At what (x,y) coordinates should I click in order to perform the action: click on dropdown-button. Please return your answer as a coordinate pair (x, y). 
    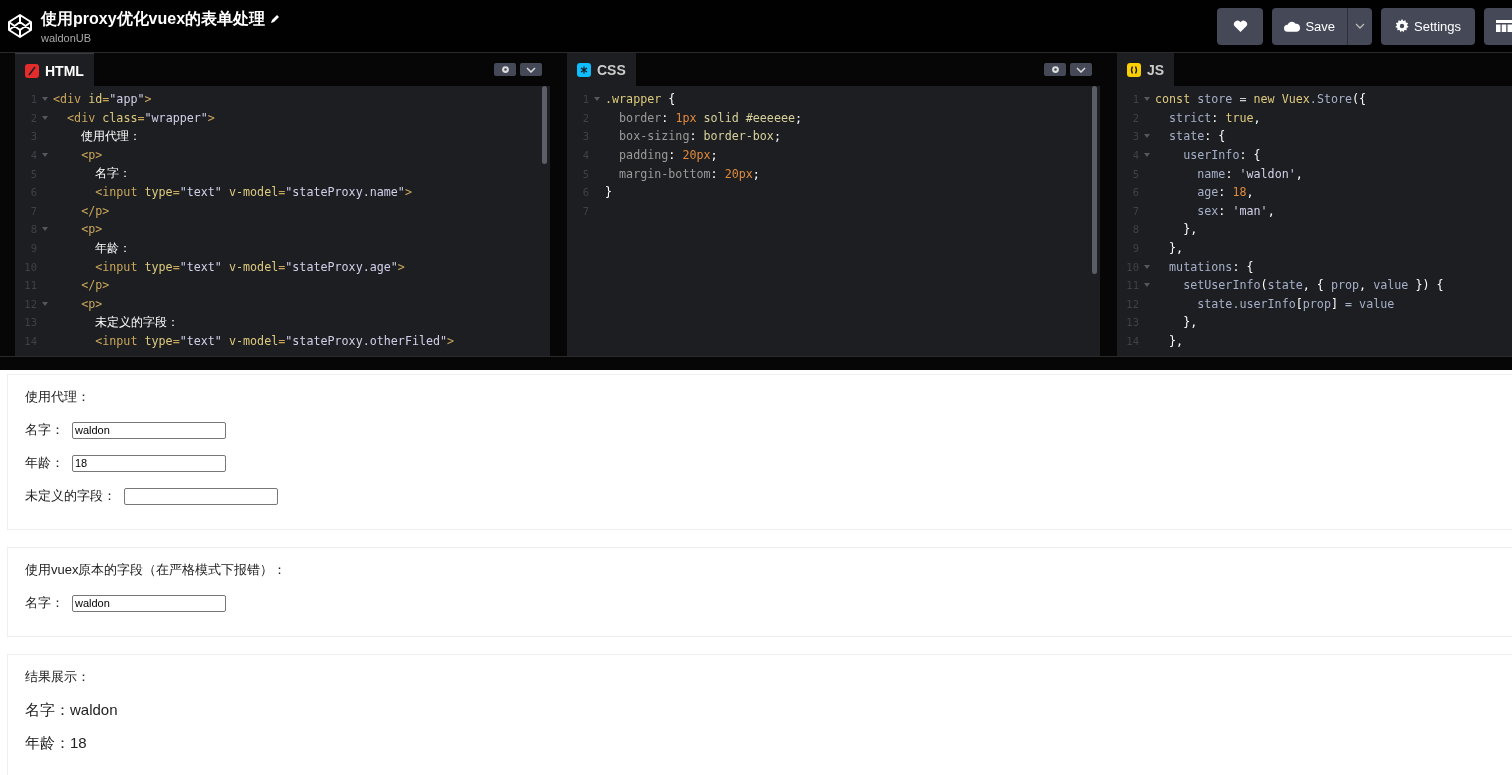
    Looking at the image, I should click on (1359, 26).